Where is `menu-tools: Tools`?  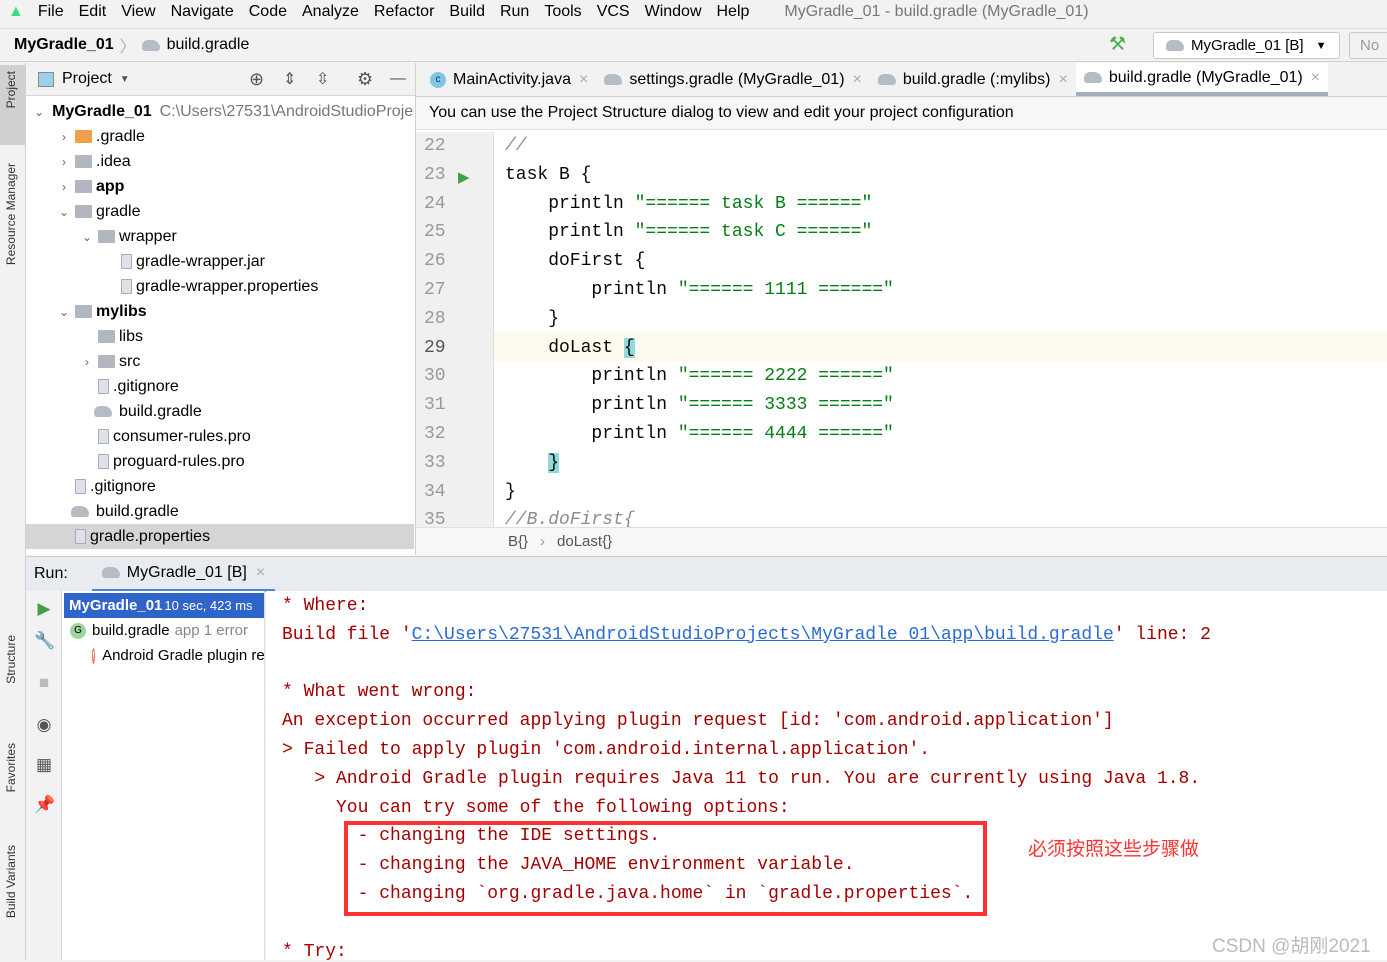
menu-tools: Tools is located at coordinates (562, 11).